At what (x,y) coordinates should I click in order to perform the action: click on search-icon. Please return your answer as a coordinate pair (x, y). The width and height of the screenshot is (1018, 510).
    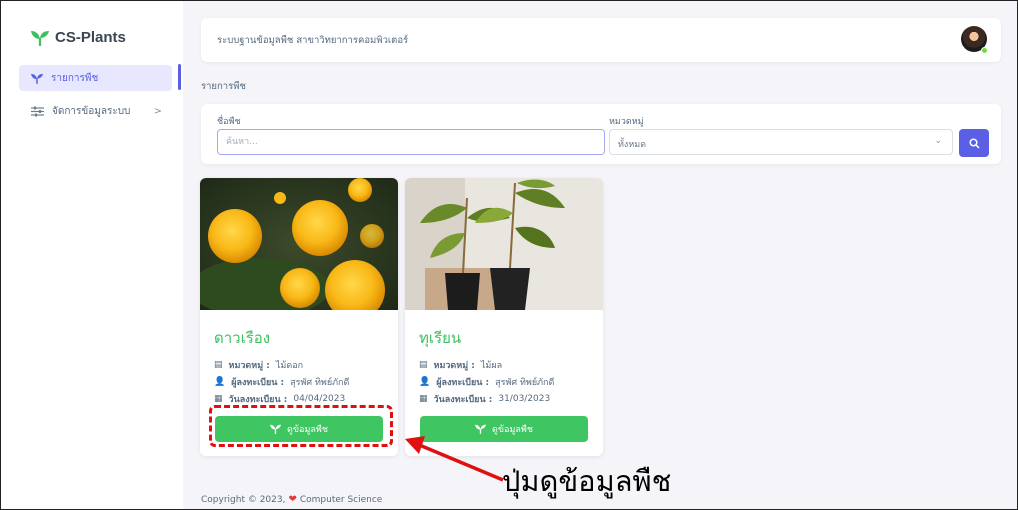
    Looking at the image, I should click on (974, 143).